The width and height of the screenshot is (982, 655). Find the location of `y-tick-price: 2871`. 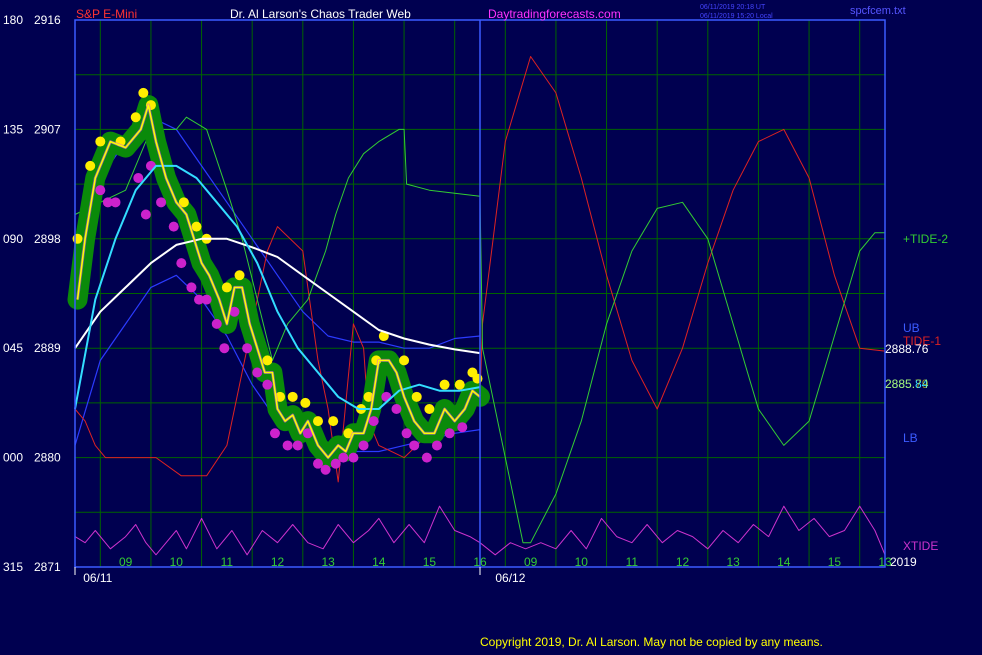

y-tick-price: 2871 is located at coordinates (47, 567).